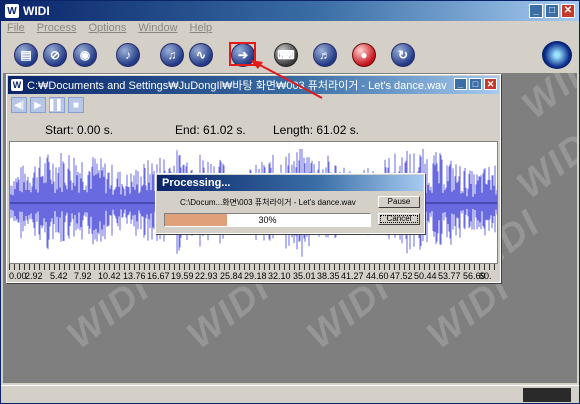  Describe the element at coordinates (425, 276) in the screenshot. I see `ruler-label: 50.44` at that location.